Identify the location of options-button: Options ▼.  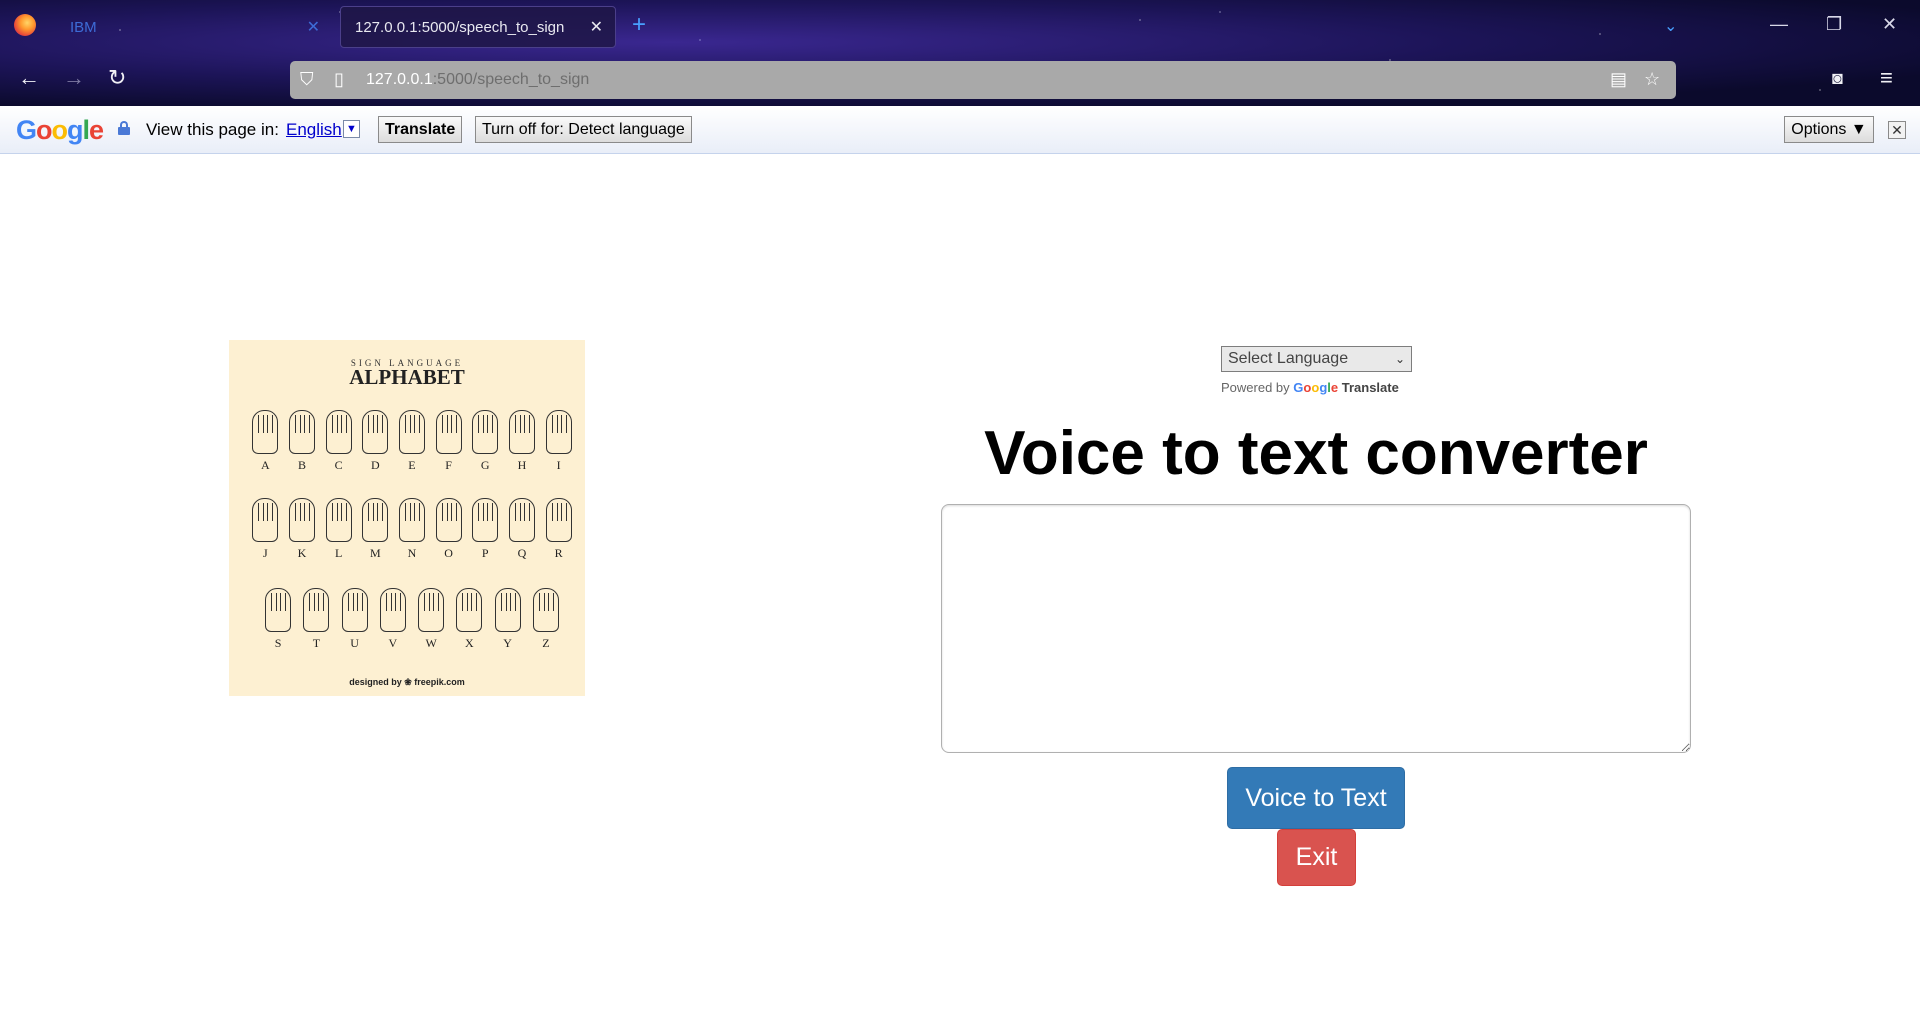
(1829, 129).